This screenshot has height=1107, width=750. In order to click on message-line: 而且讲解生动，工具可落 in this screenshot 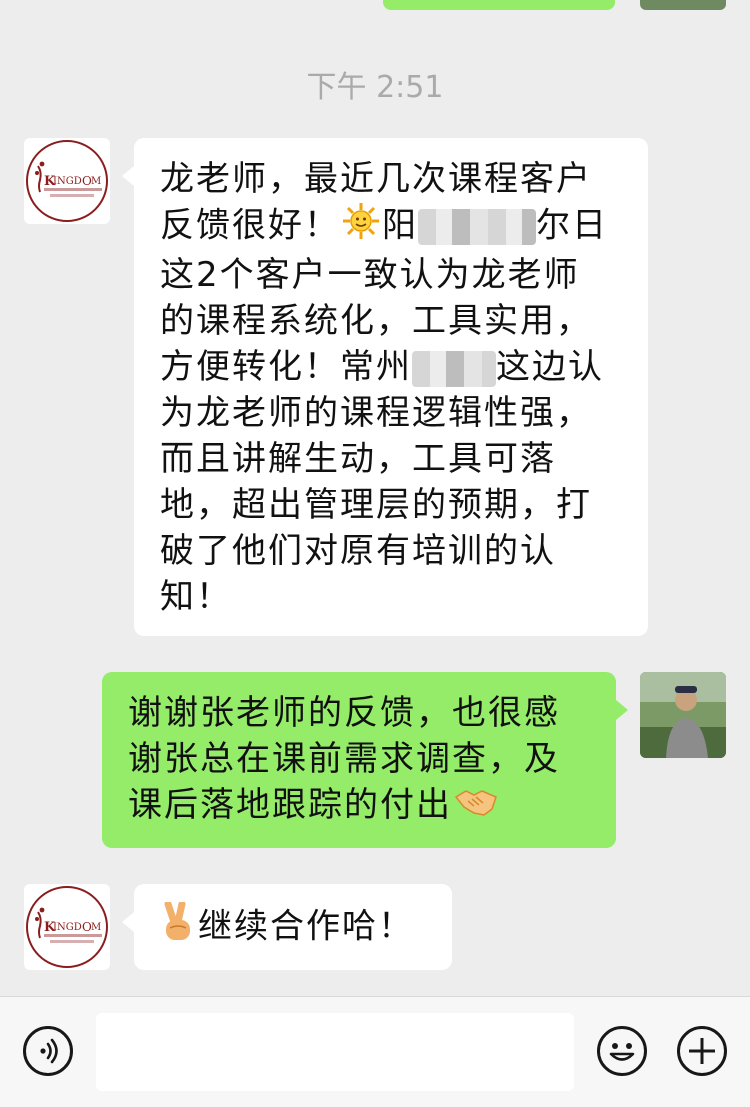, I will do `click(358, 459)`.